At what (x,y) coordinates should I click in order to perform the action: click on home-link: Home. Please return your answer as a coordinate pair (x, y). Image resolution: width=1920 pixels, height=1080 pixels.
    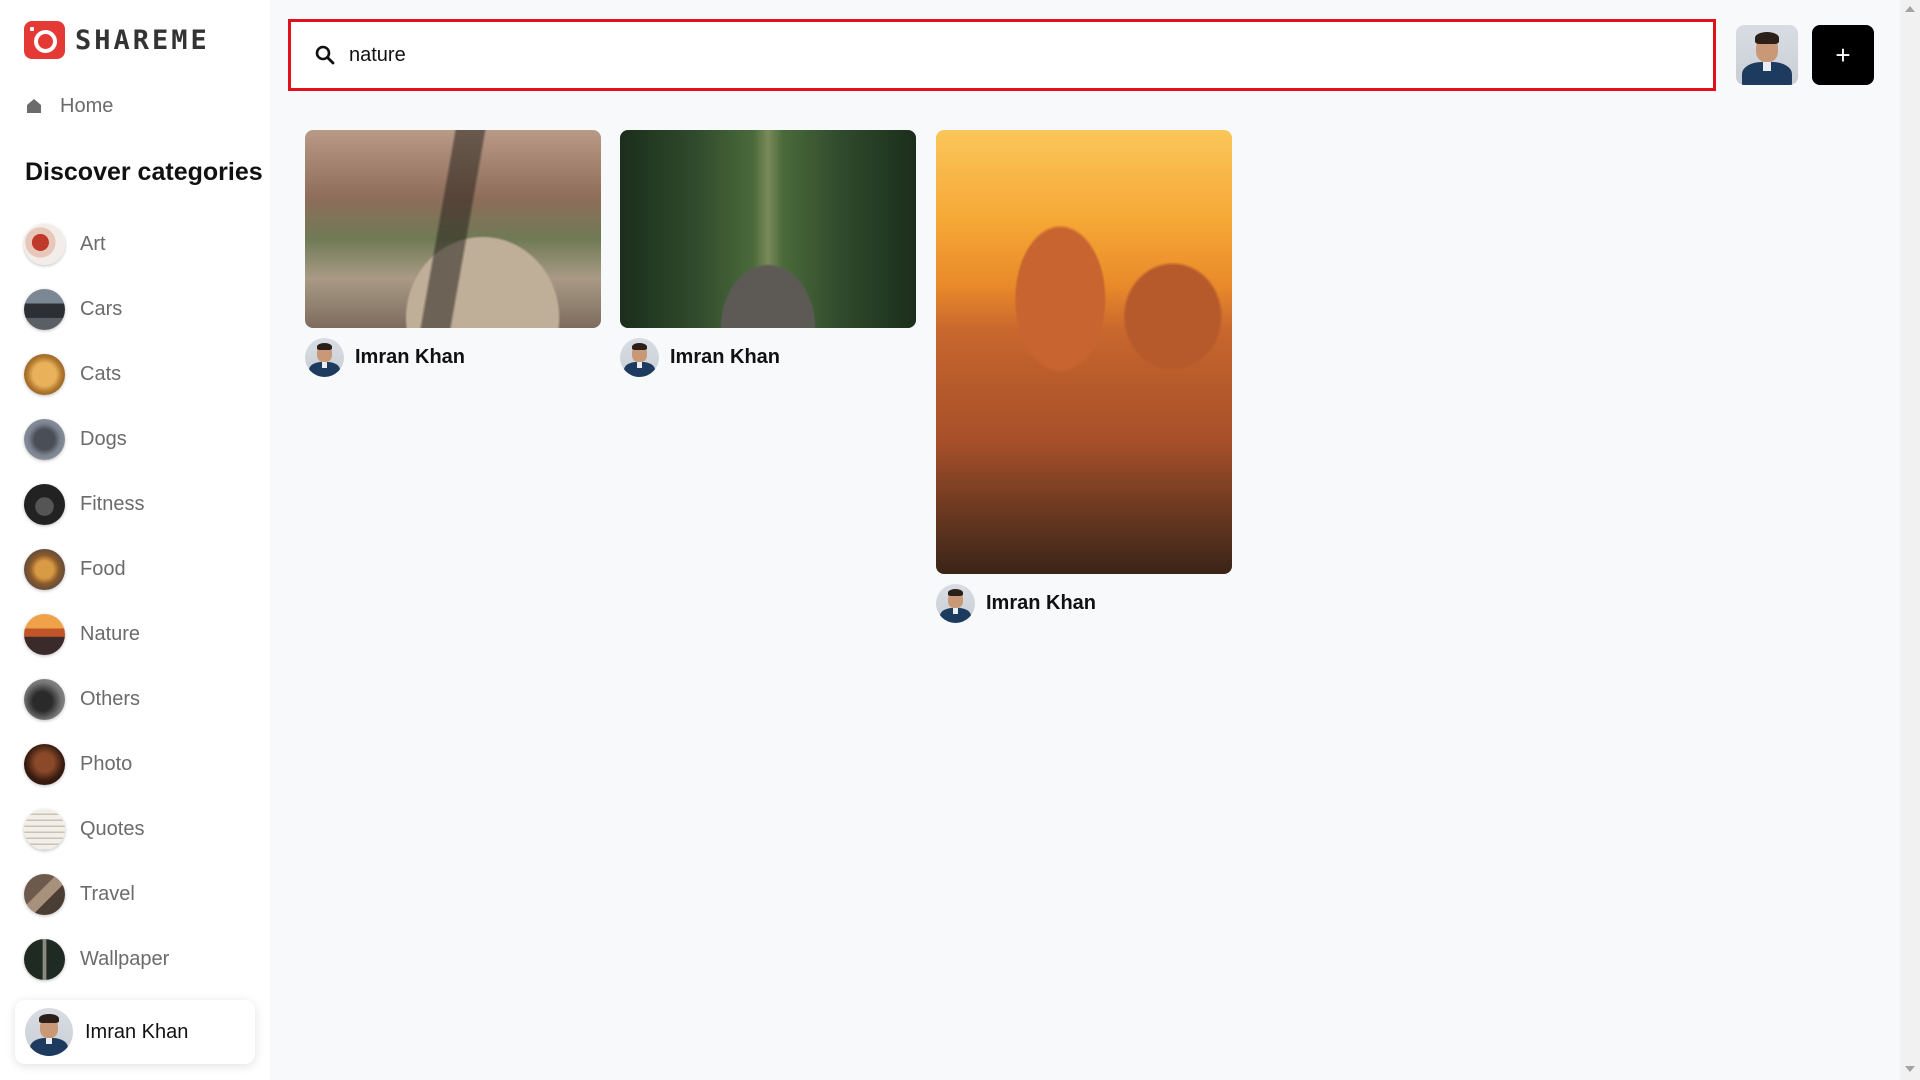
    Looking at the image, I should click on (69, 106).